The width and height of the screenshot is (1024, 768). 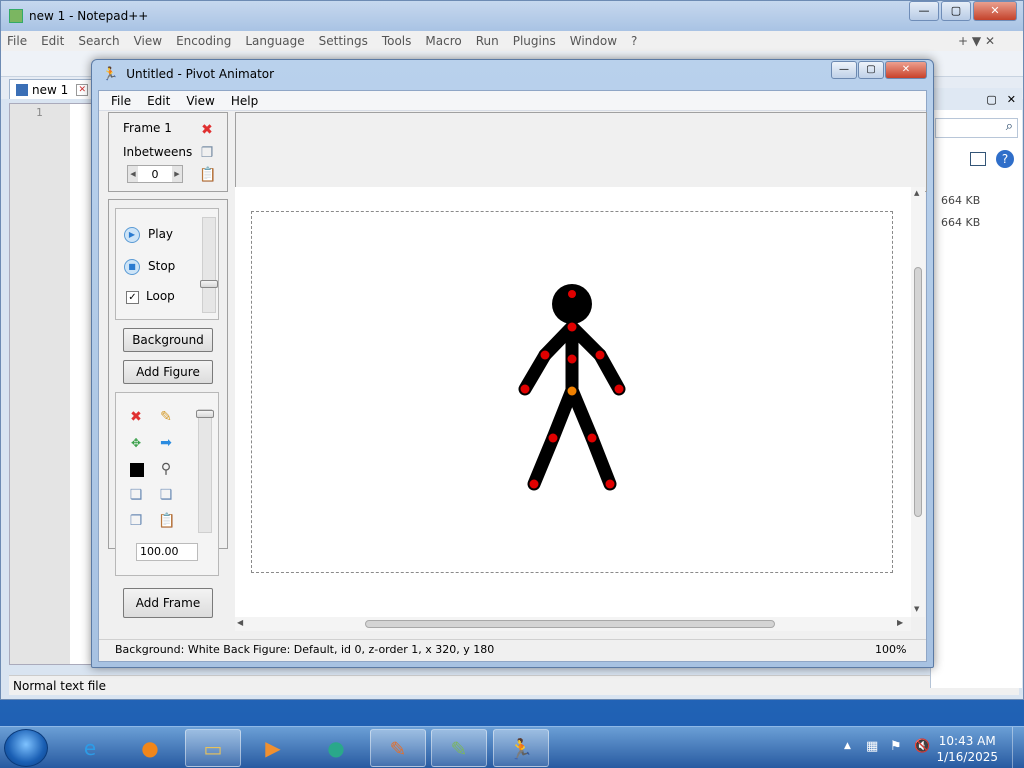 I want to click on add-frame-button: Add Frame, so click(x=168, y=603).